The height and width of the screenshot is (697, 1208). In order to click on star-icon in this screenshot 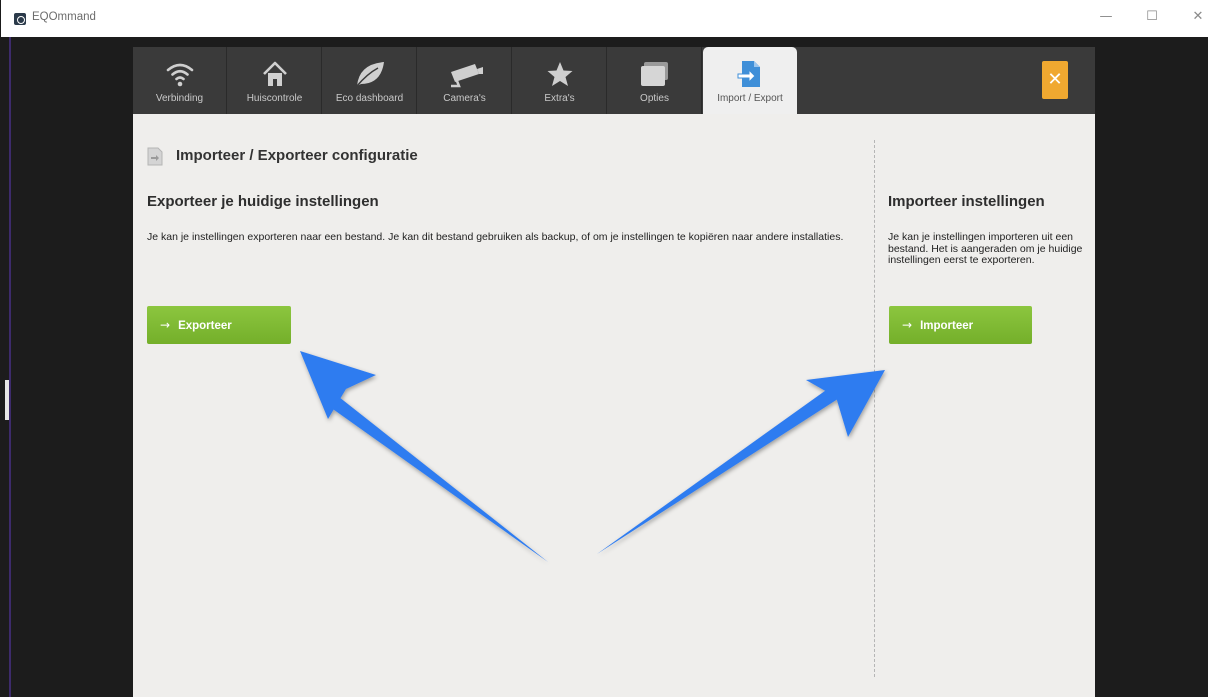, I will do `click(559, 74)`.